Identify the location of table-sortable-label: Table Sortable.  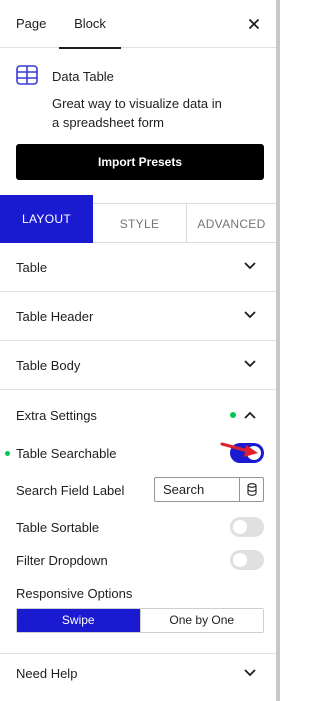
(58, 527).